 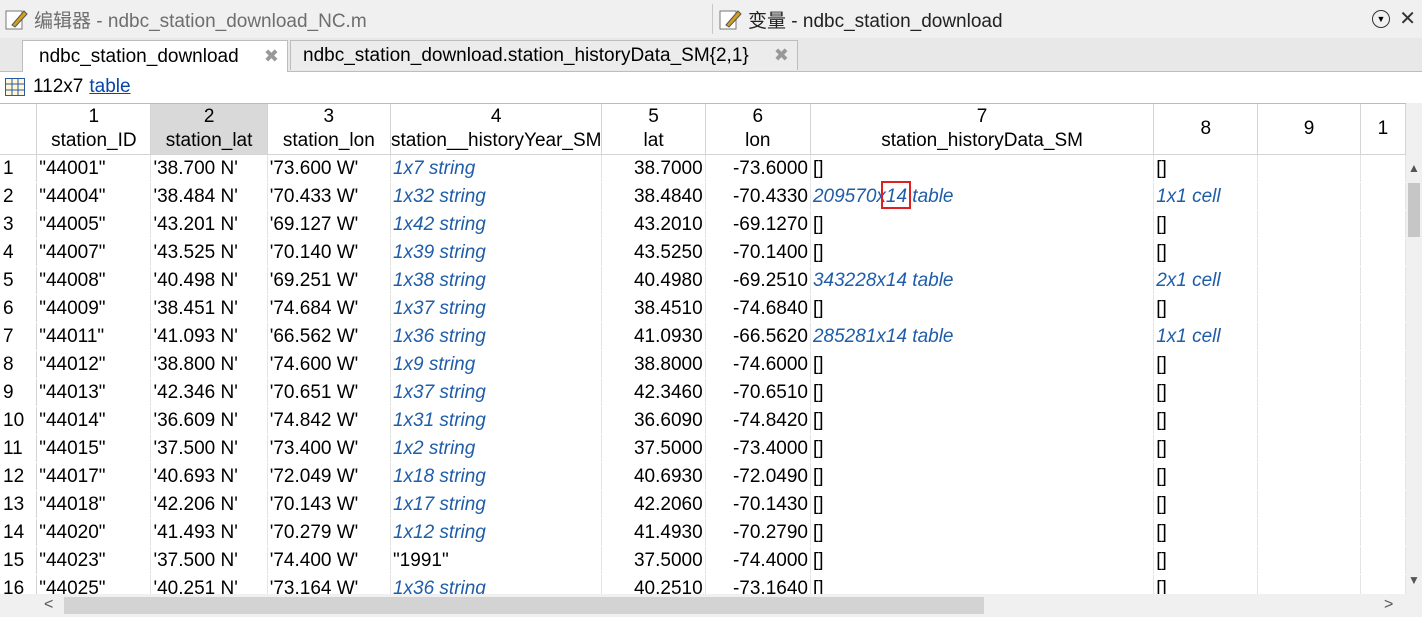 What do you see at coordinates (209, 129) in the screenshot?
I see `column-header-selected: 2 station_lat` at bounding box center [209, 129].